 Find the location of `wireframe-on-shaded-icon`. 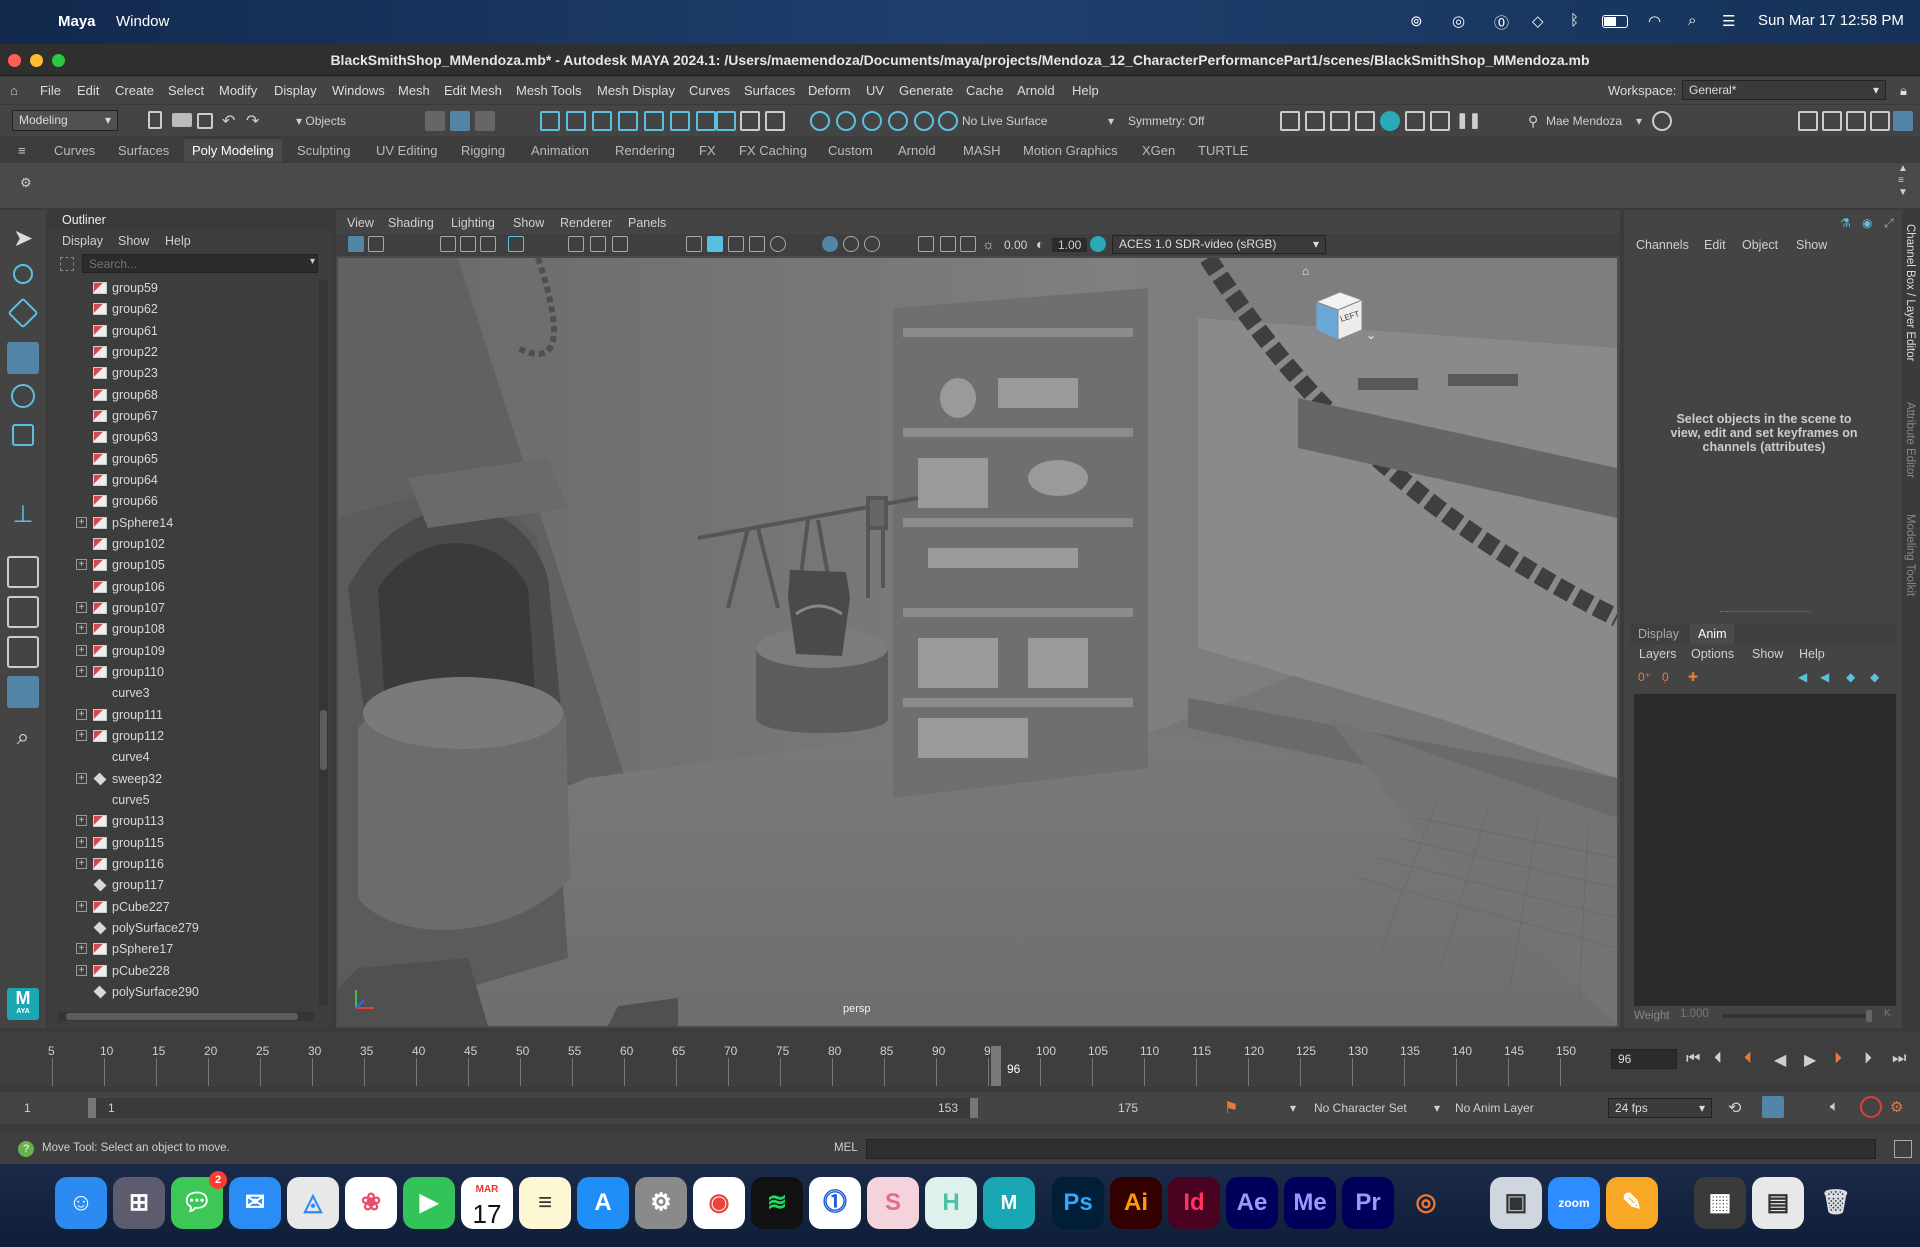

wireframe-on-shaded-icon is located at coordinates (736, 244).